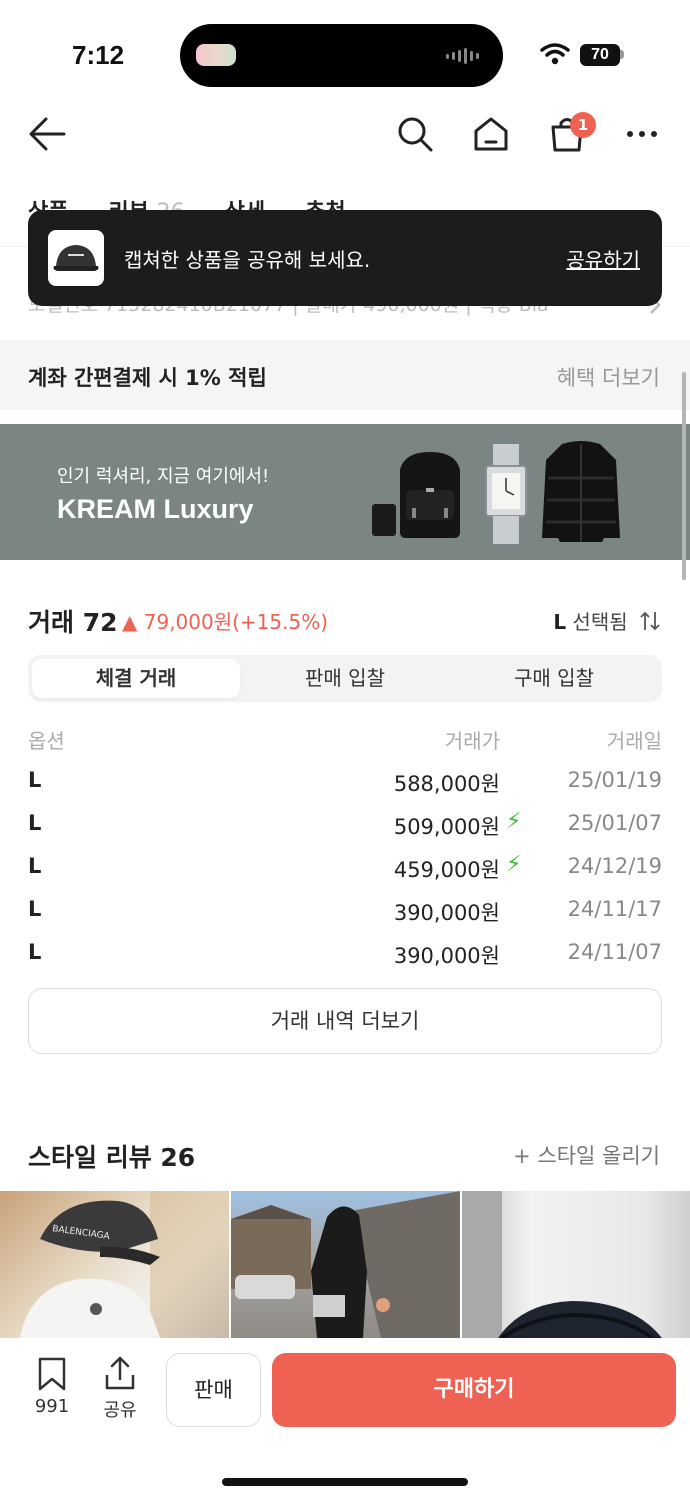 This screenshot has width=690, height=1500. Describe the element at coordinates (562, 1264) in the screenshot. I see `style-photo-3-image` at that location.